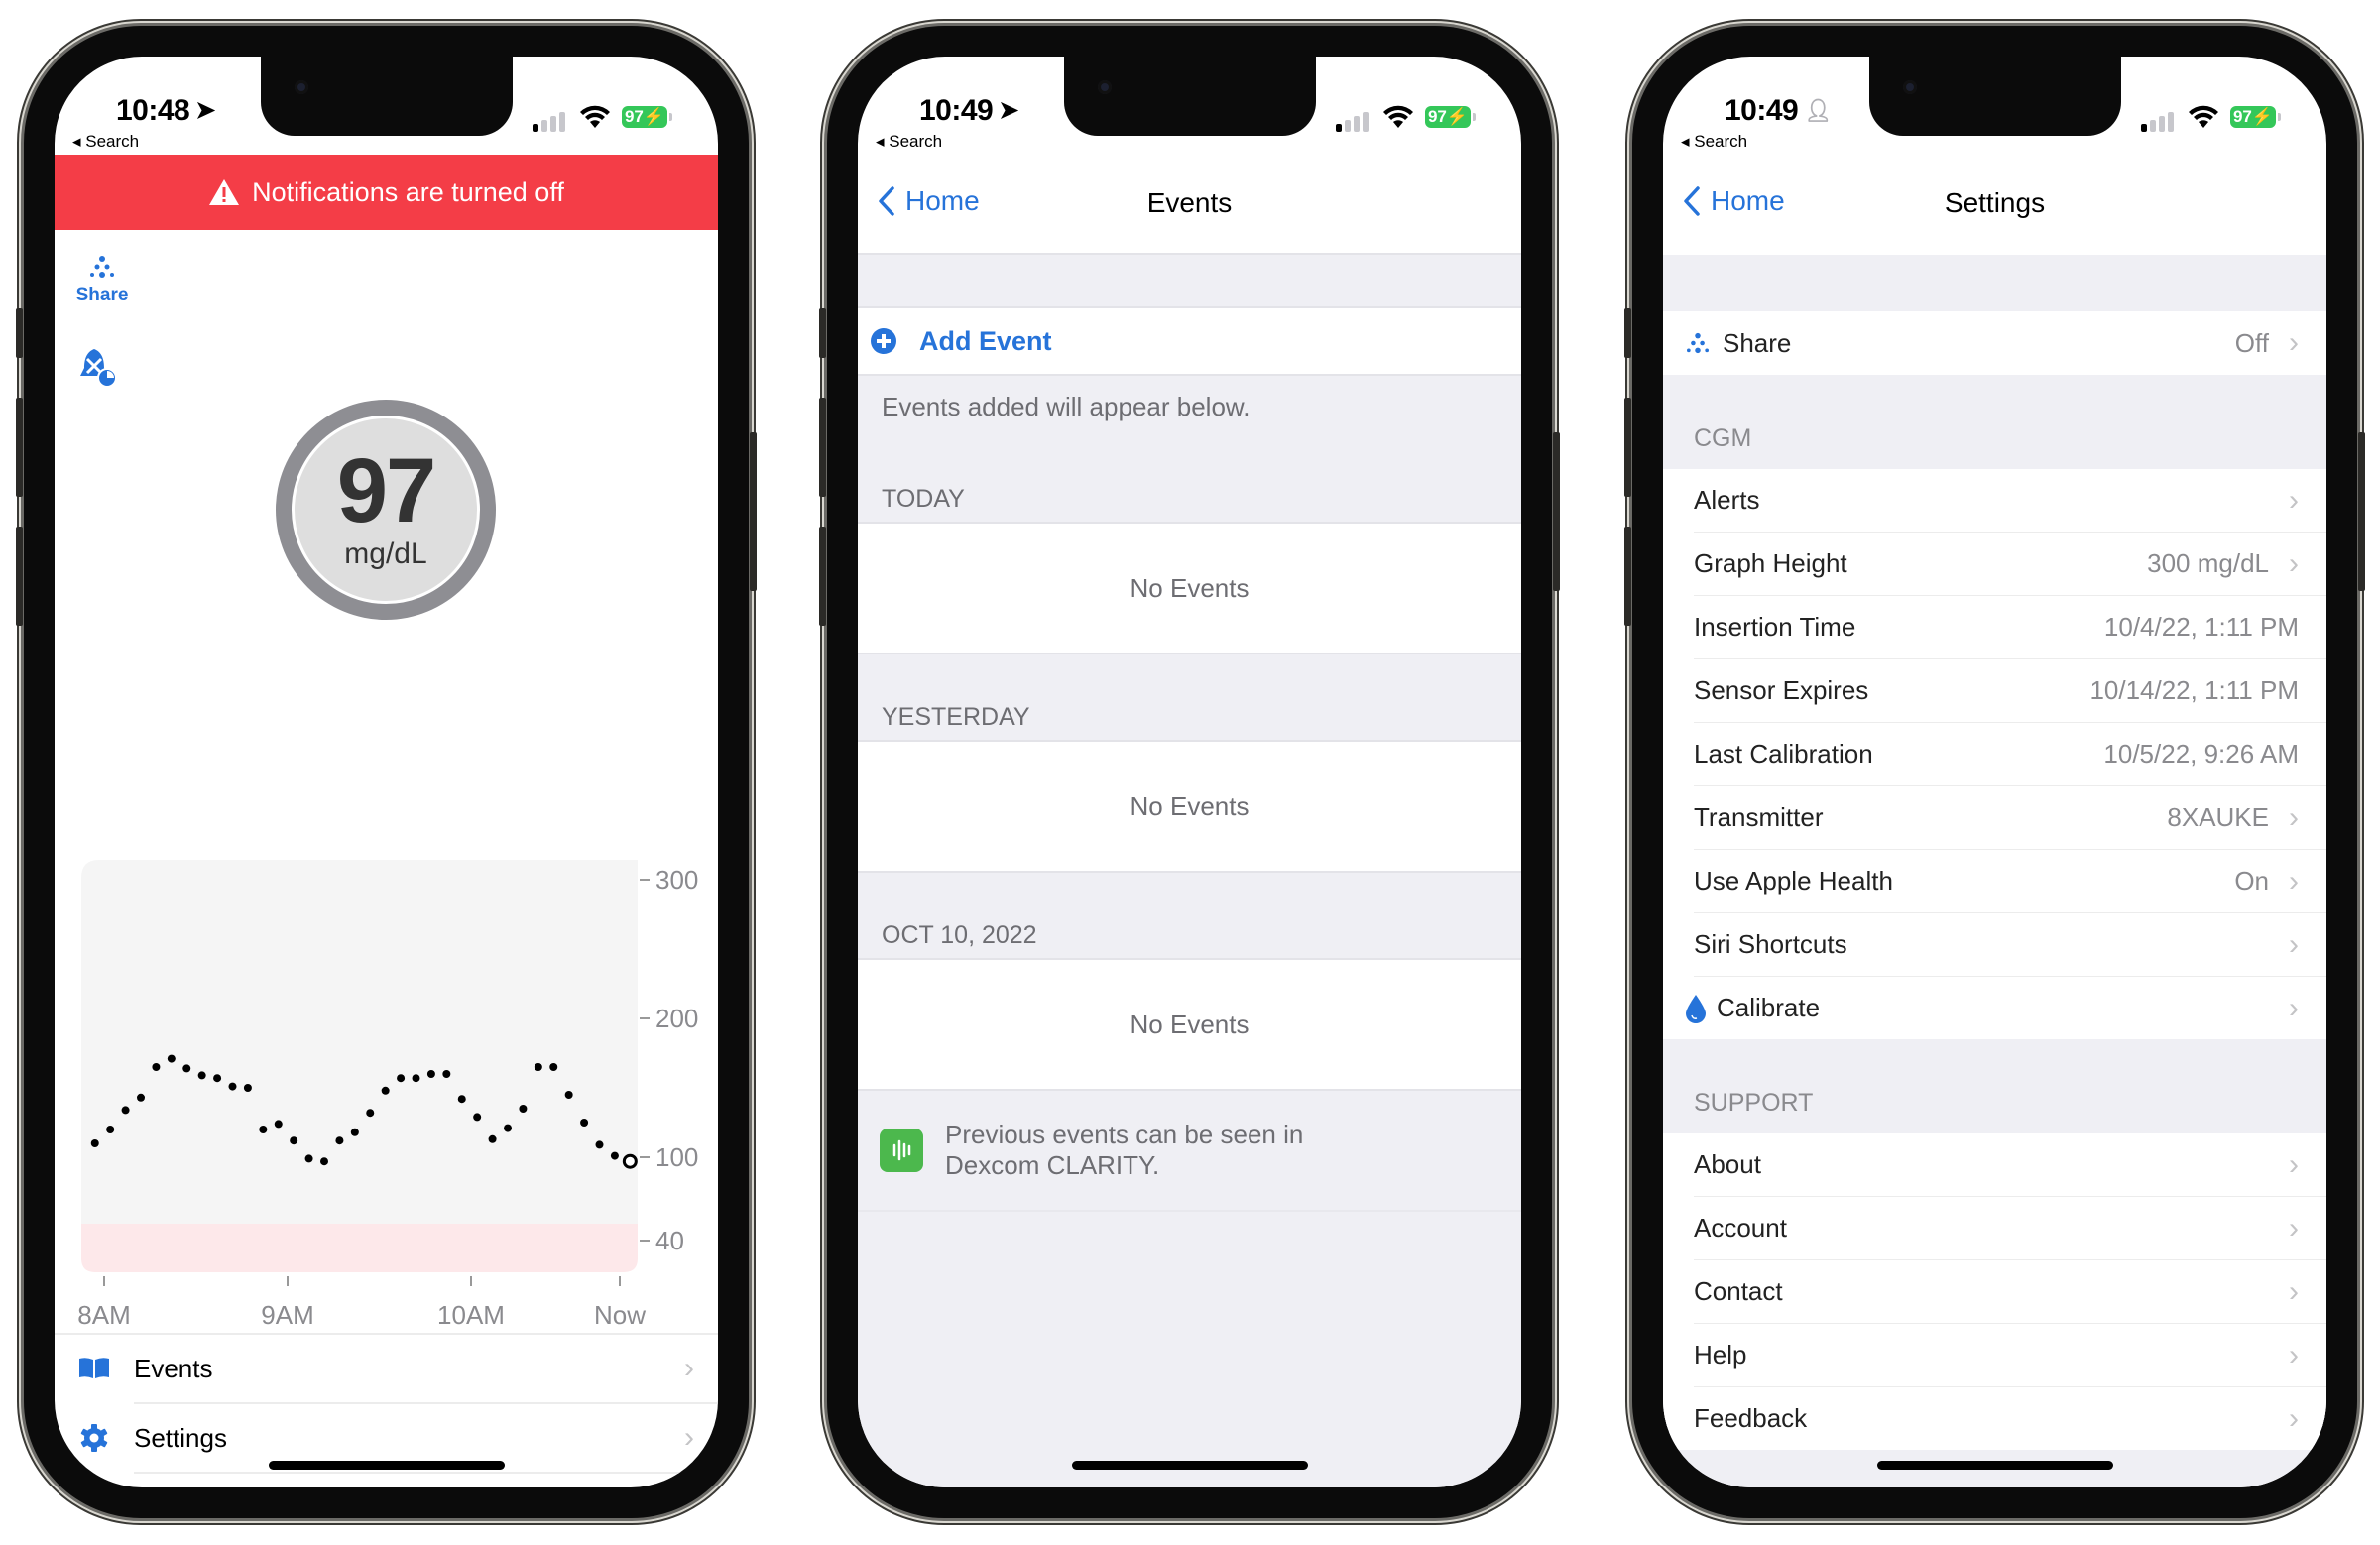  What do you see at coordinates (1994, 1418) in the screenshot?
I see `settings-row-feedback: Feedback ›` at bounding box center [1994, 1418].